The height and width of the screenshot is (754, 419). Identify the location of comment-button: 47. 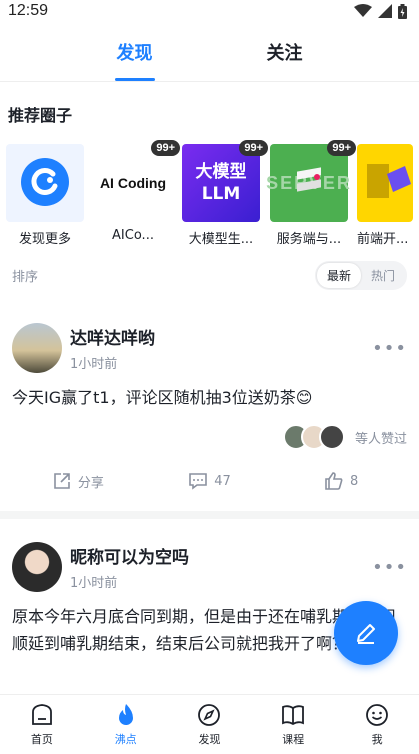
(210, 481).